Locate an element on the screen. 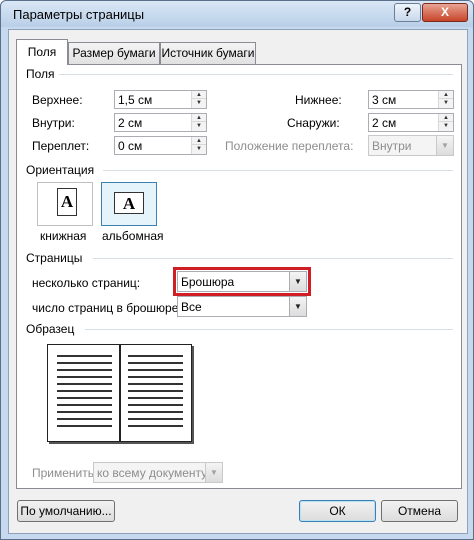 The height and width of the screenshot is (540, 474). orientation-group-label: Ориентация is located at coordinates (62, 170).